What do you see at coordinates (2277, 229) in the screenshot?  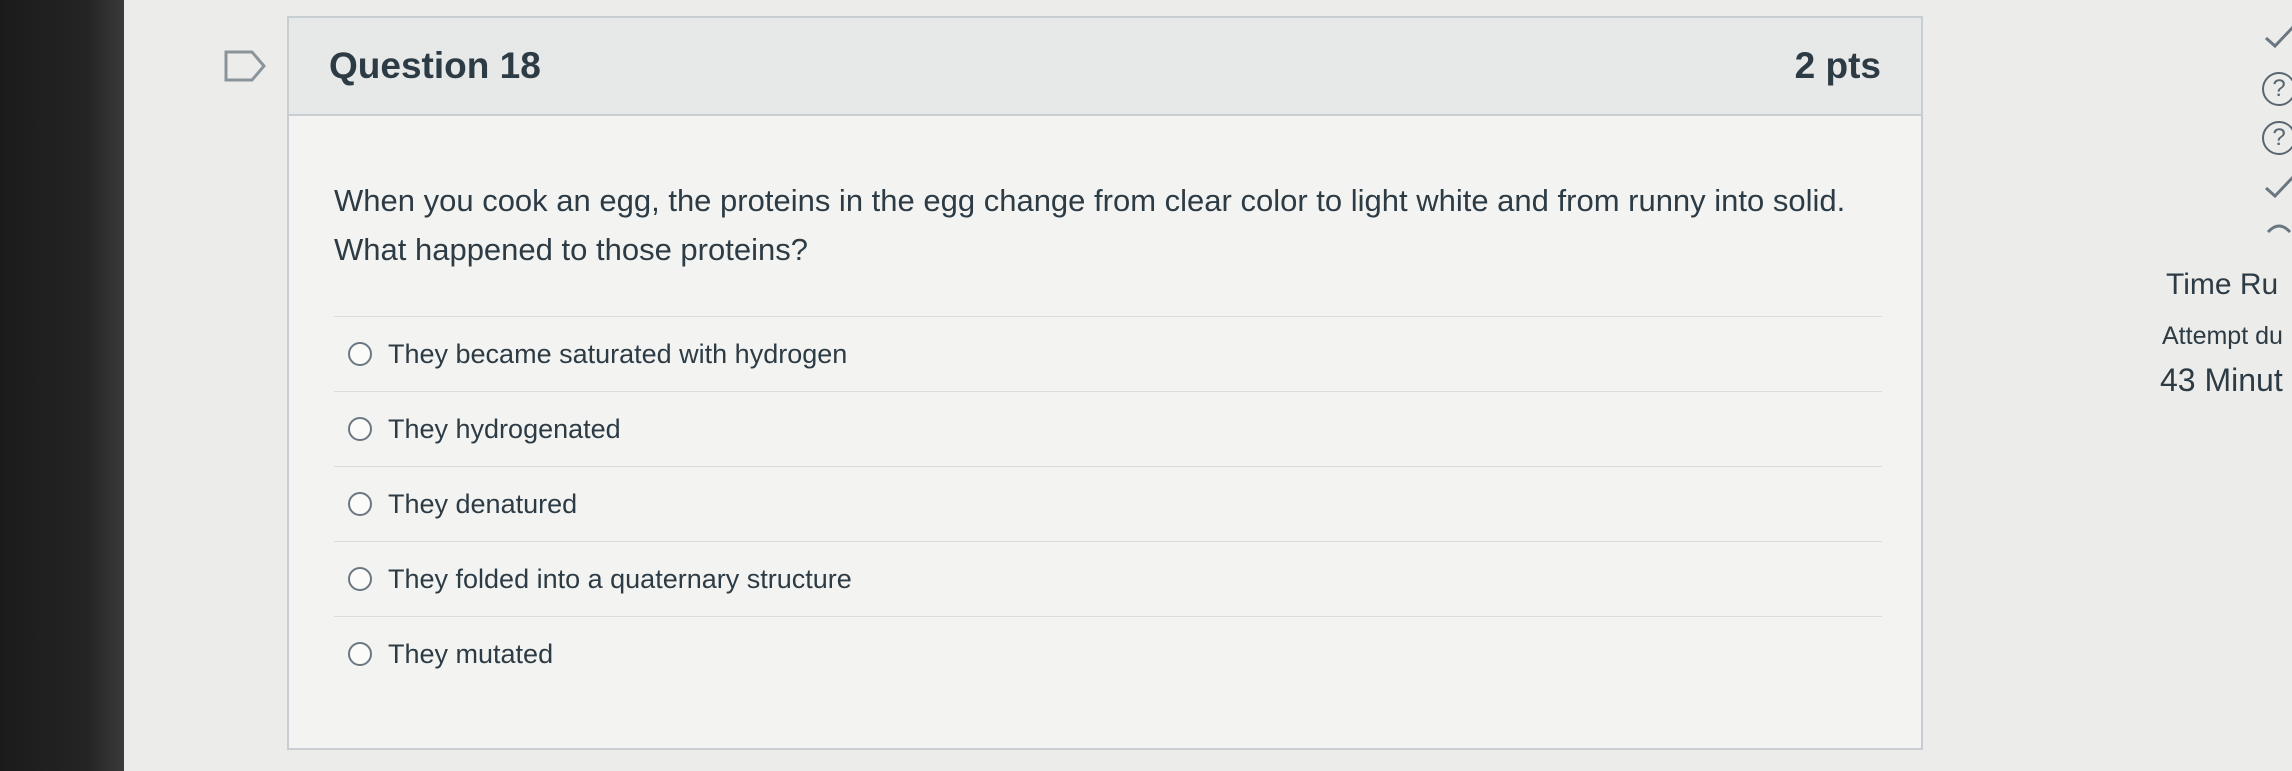 I see `partial-icon` at bounding box center [2277, 229].